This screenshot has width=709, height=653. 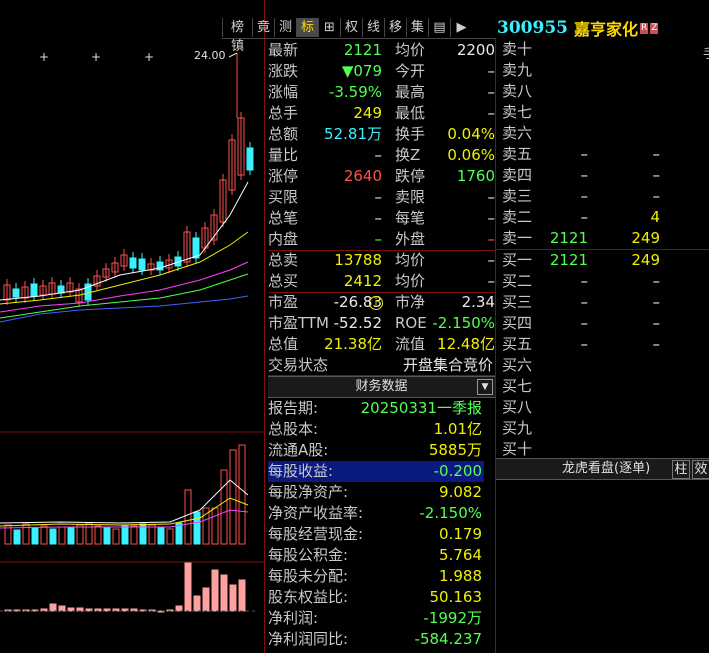 I want to click on level-label: 卖五, so click(x=517, y=154).